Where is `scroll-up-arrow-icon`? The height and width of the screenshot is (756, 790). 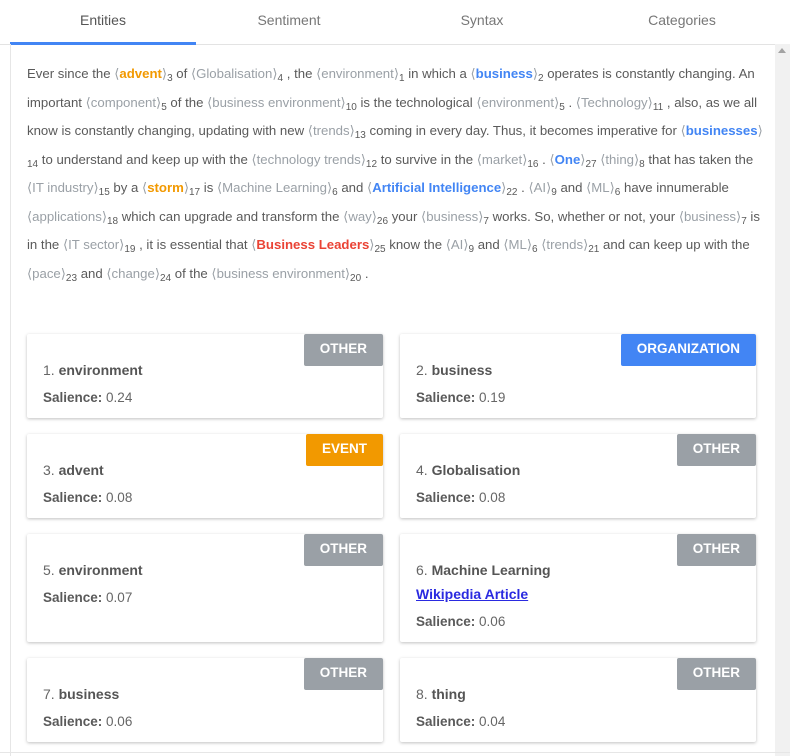 scroll-up-arrow-icon is located at coordinates (782, 50).